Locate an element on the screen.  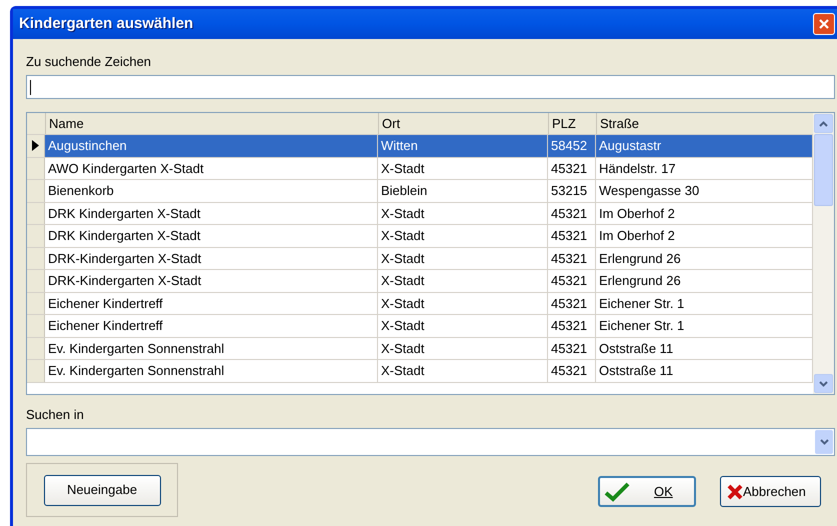
close-button is located at coordinates (824, 24).